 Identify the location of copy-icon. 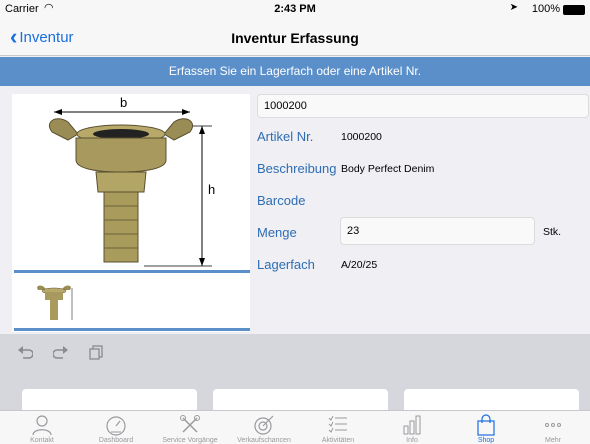
(96, 354).